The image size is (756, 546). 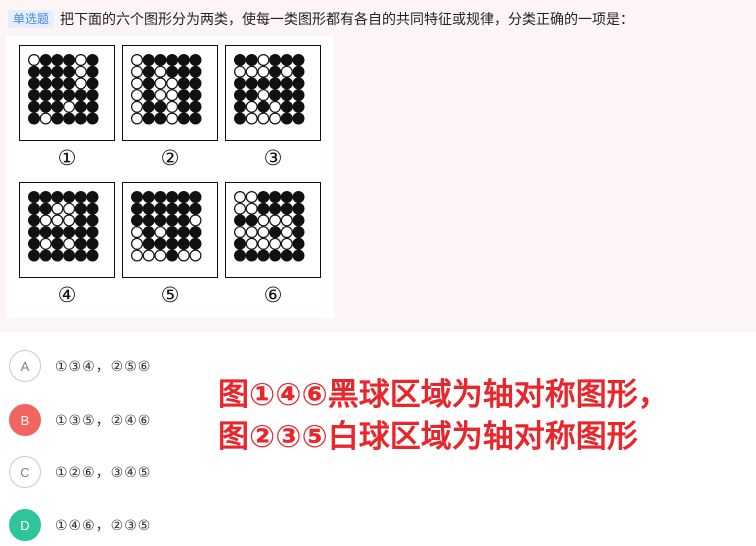 What do you see at coordinates (25, 525) in the screenshot?
I see `option-d-circle: D` at bounding box center [25, 525].